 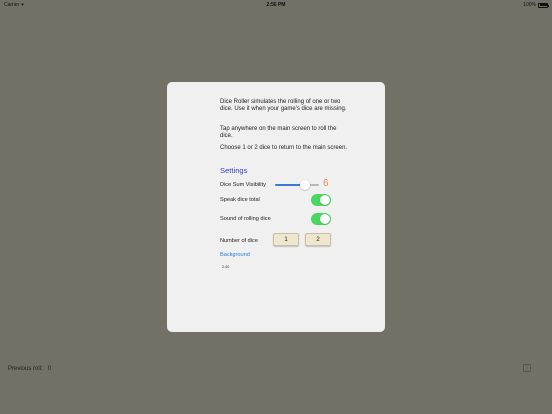 I want to click on slider-thumb, so click(x=304, y=185).